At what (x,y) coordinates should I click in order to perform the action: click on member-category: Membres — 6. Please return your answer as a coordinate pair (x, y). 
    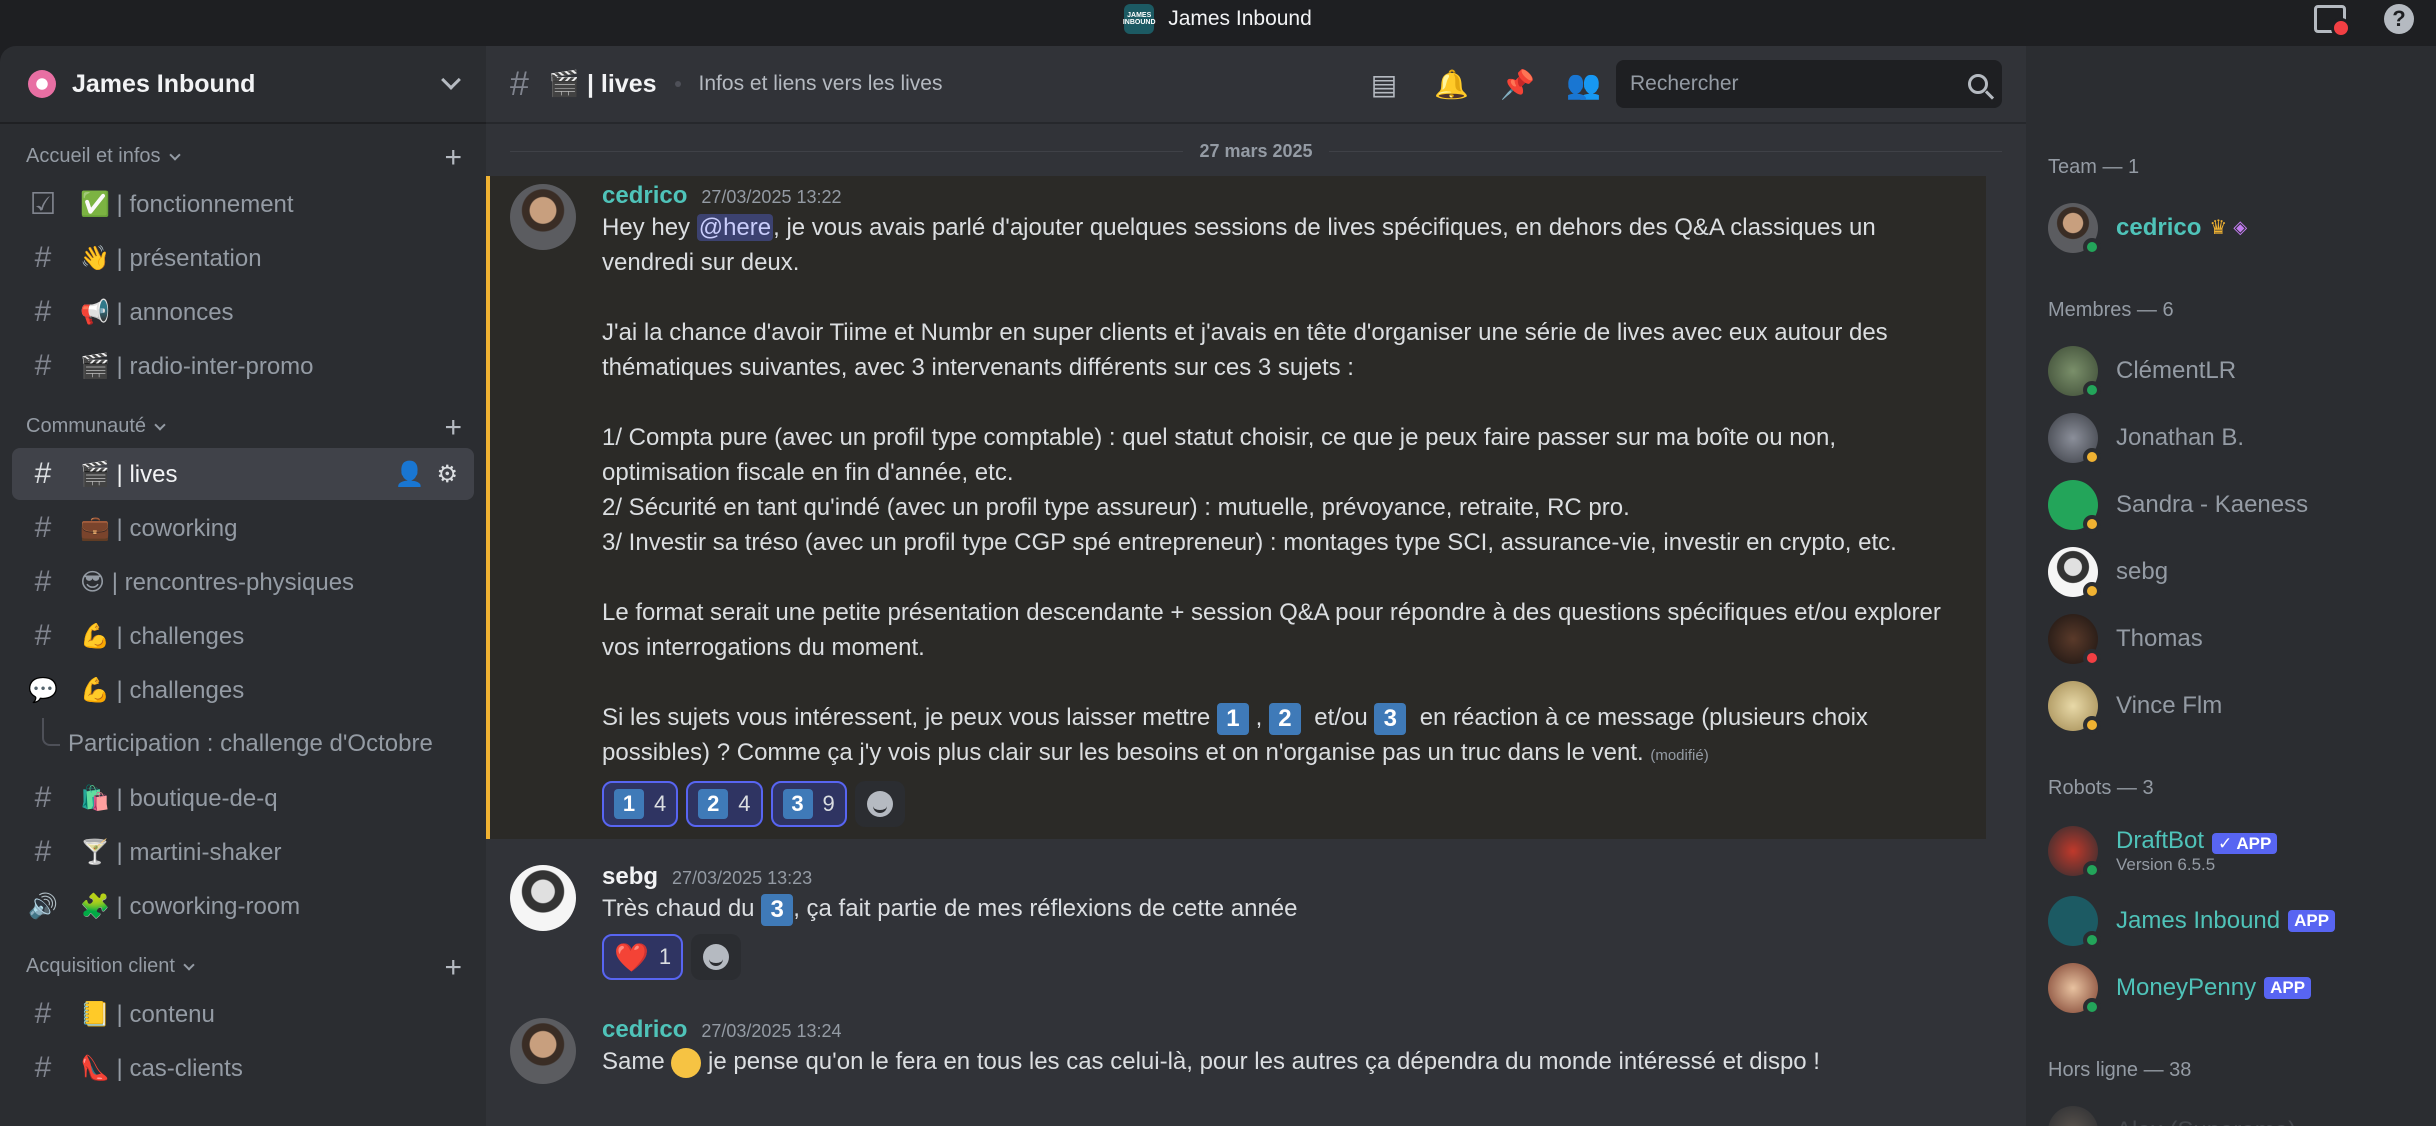
    Looking at the image, I should click on (2111, 310).